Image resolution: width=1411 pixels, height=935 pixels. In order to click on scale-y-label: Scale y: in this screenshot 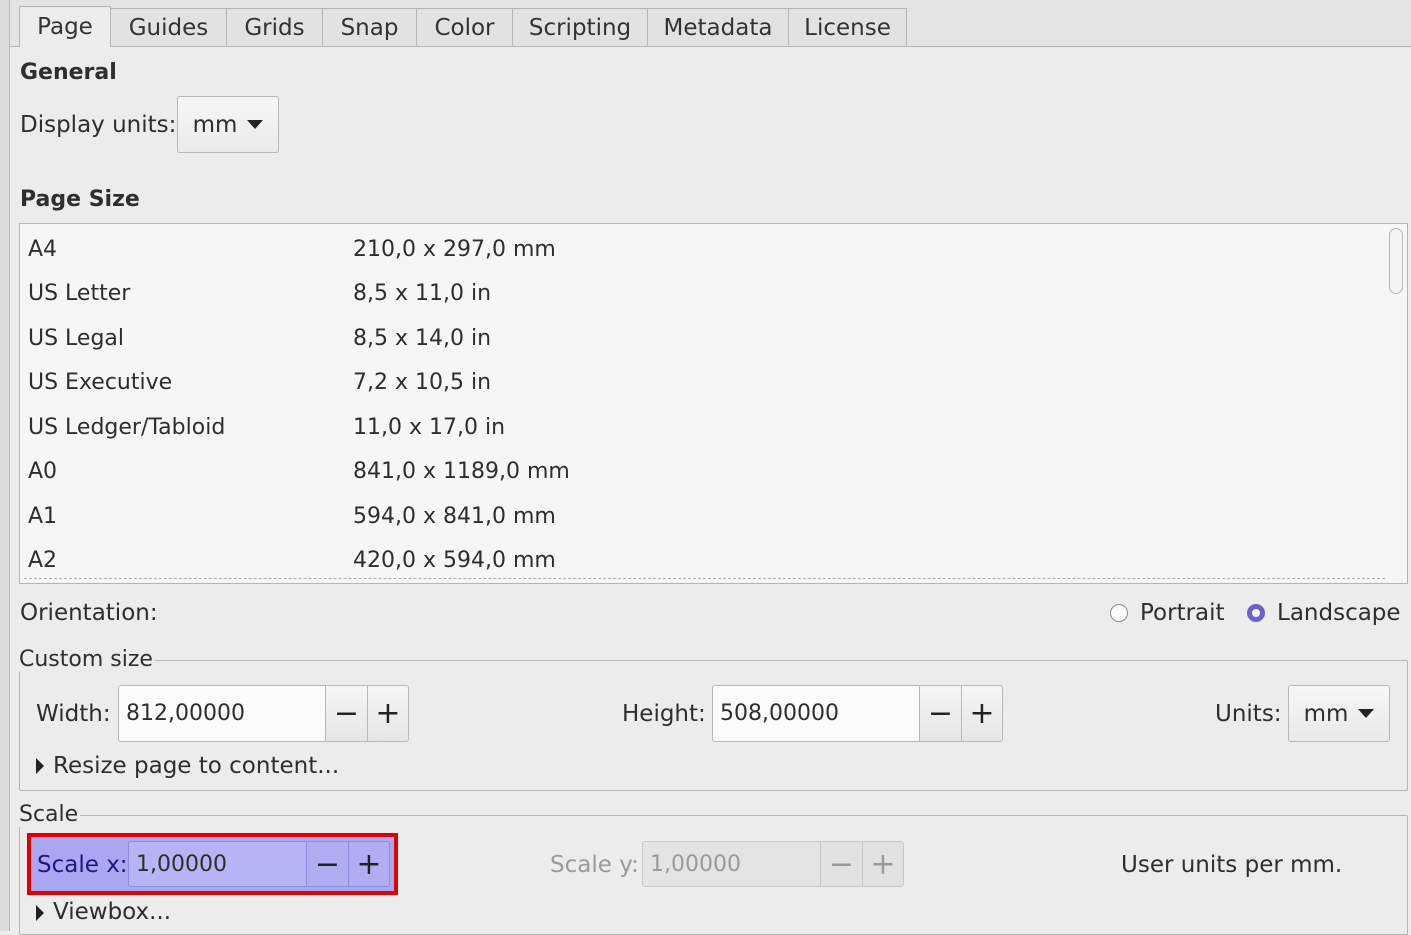, I will do `click(594, 865)`.